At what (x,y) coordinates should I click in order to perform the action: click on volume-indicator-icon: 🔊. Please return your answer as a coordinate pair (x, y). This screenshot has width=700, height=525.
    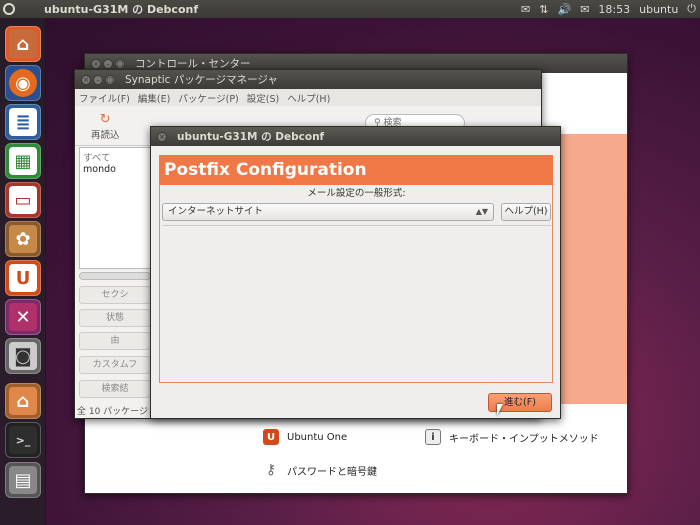
    Looking at the image, I should click on (564, 9).